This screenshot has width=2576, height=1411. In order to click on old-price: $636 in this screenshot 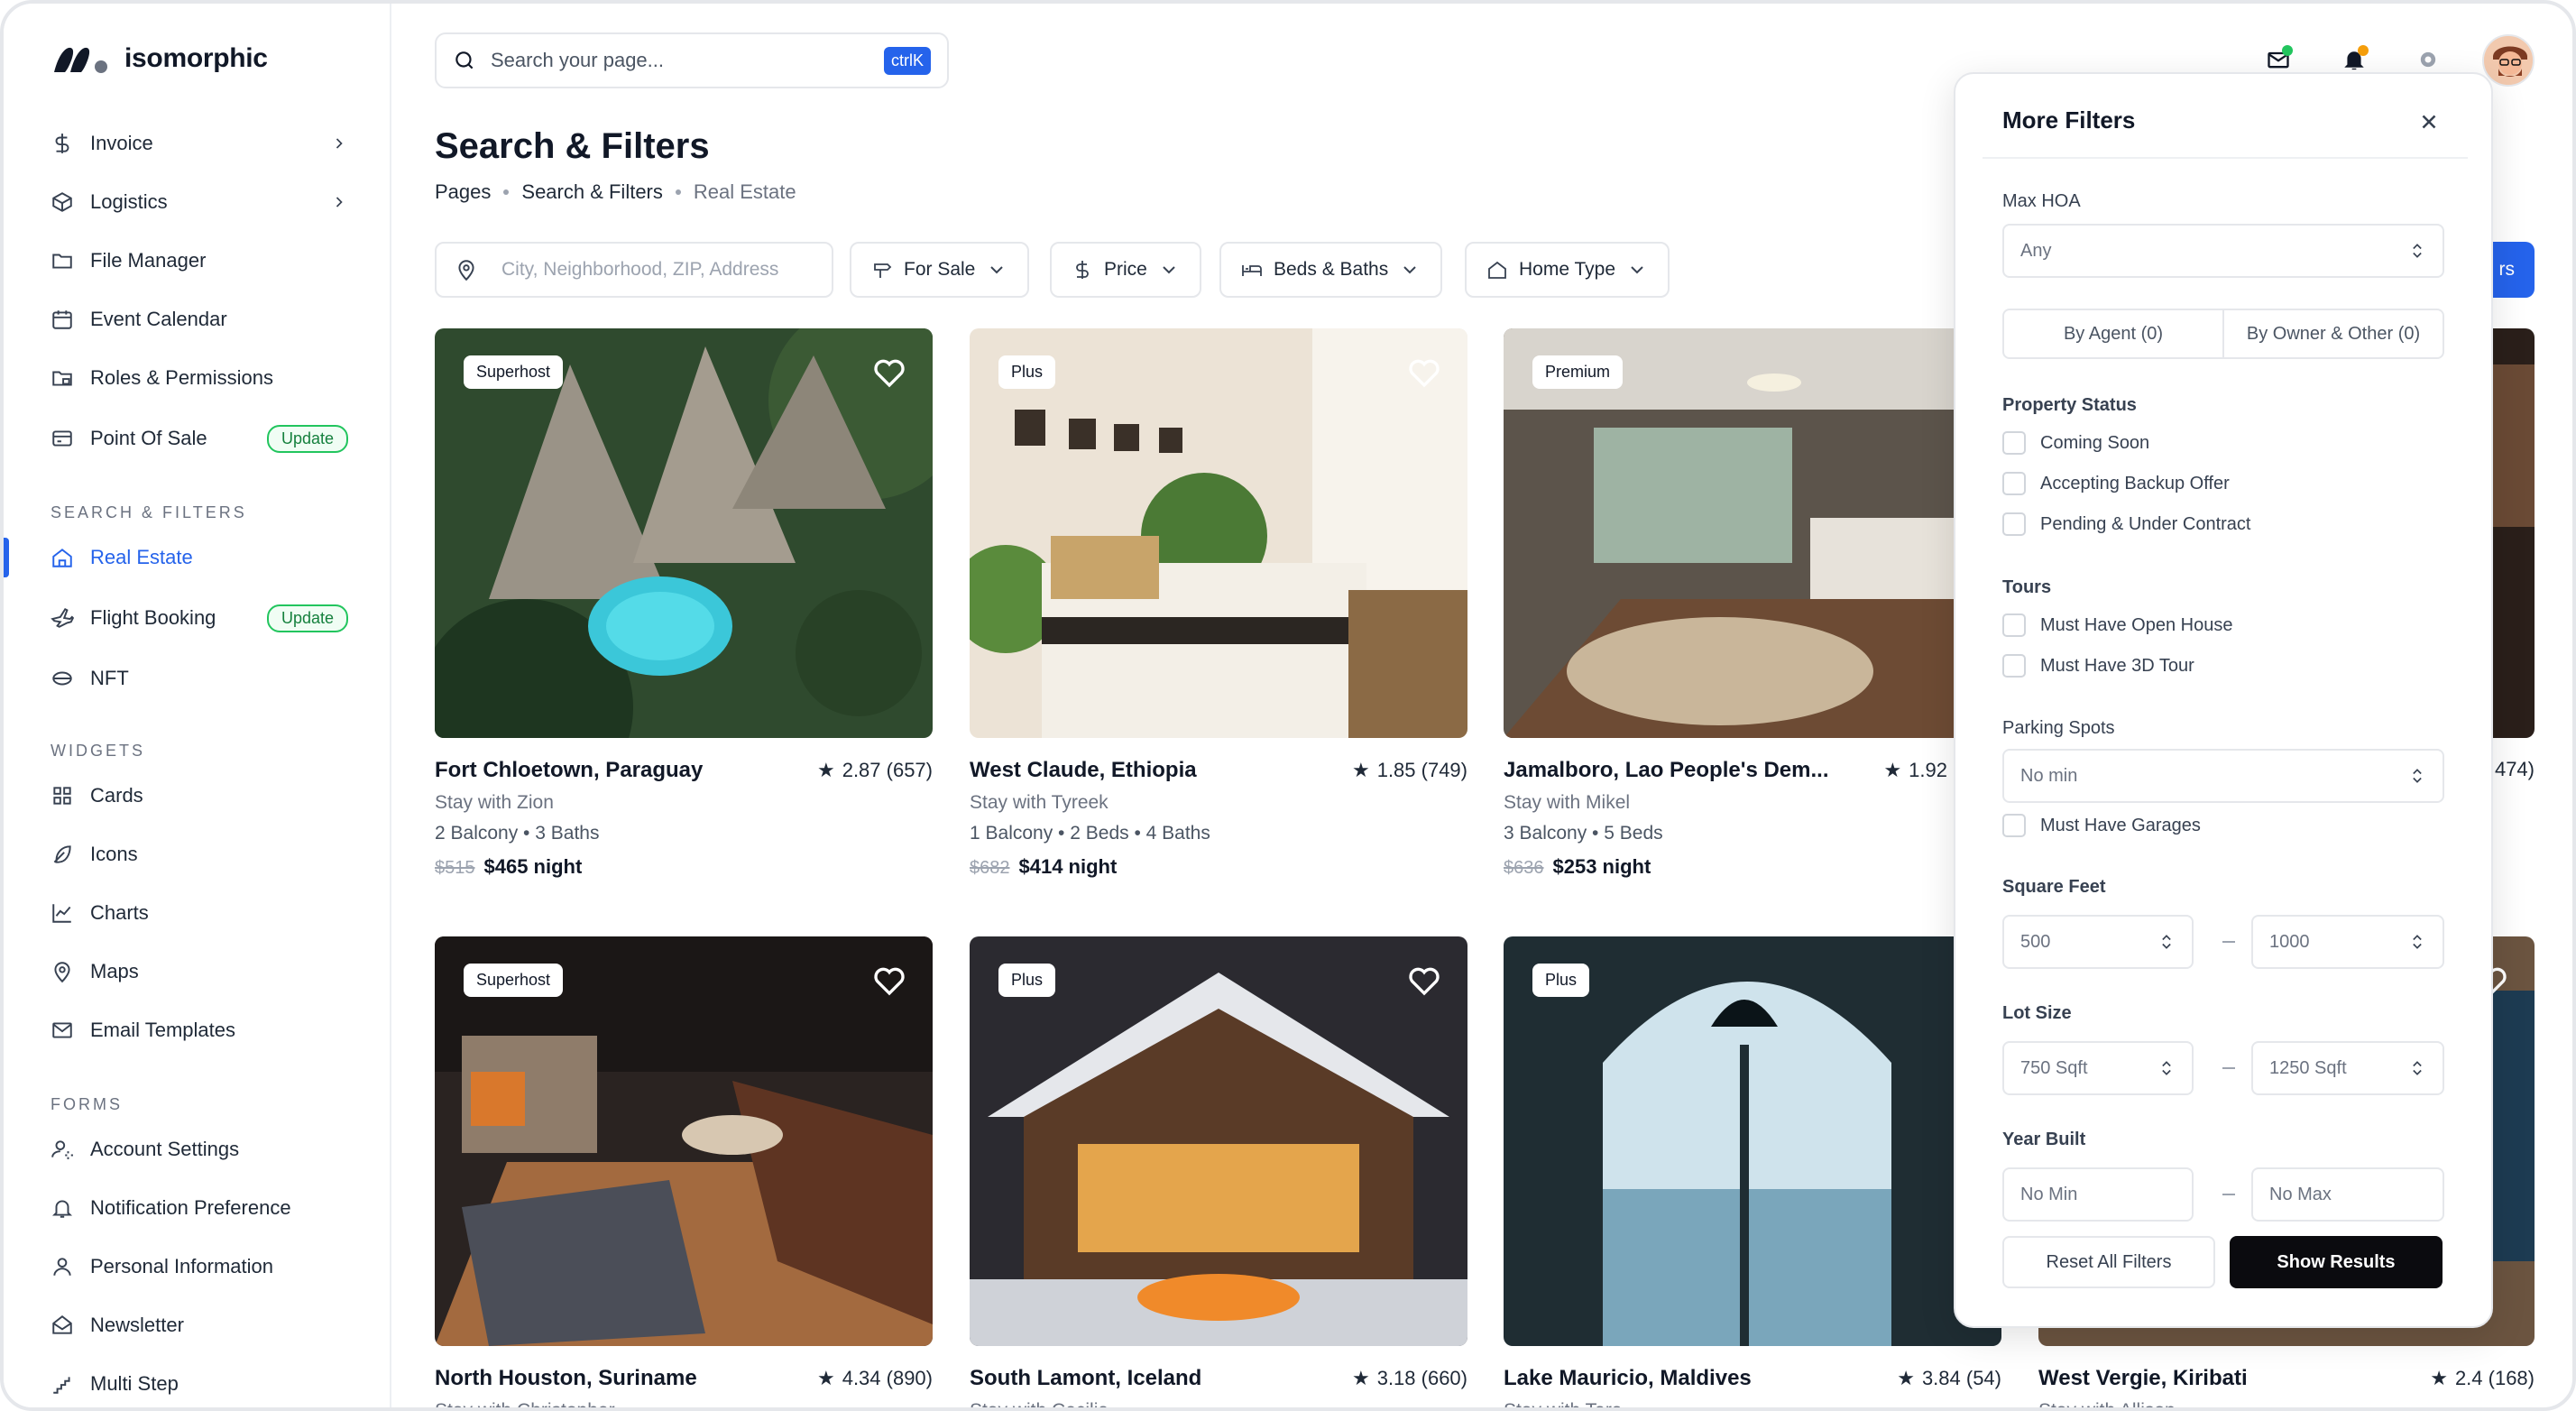, I will do `click(1524, 868)`.